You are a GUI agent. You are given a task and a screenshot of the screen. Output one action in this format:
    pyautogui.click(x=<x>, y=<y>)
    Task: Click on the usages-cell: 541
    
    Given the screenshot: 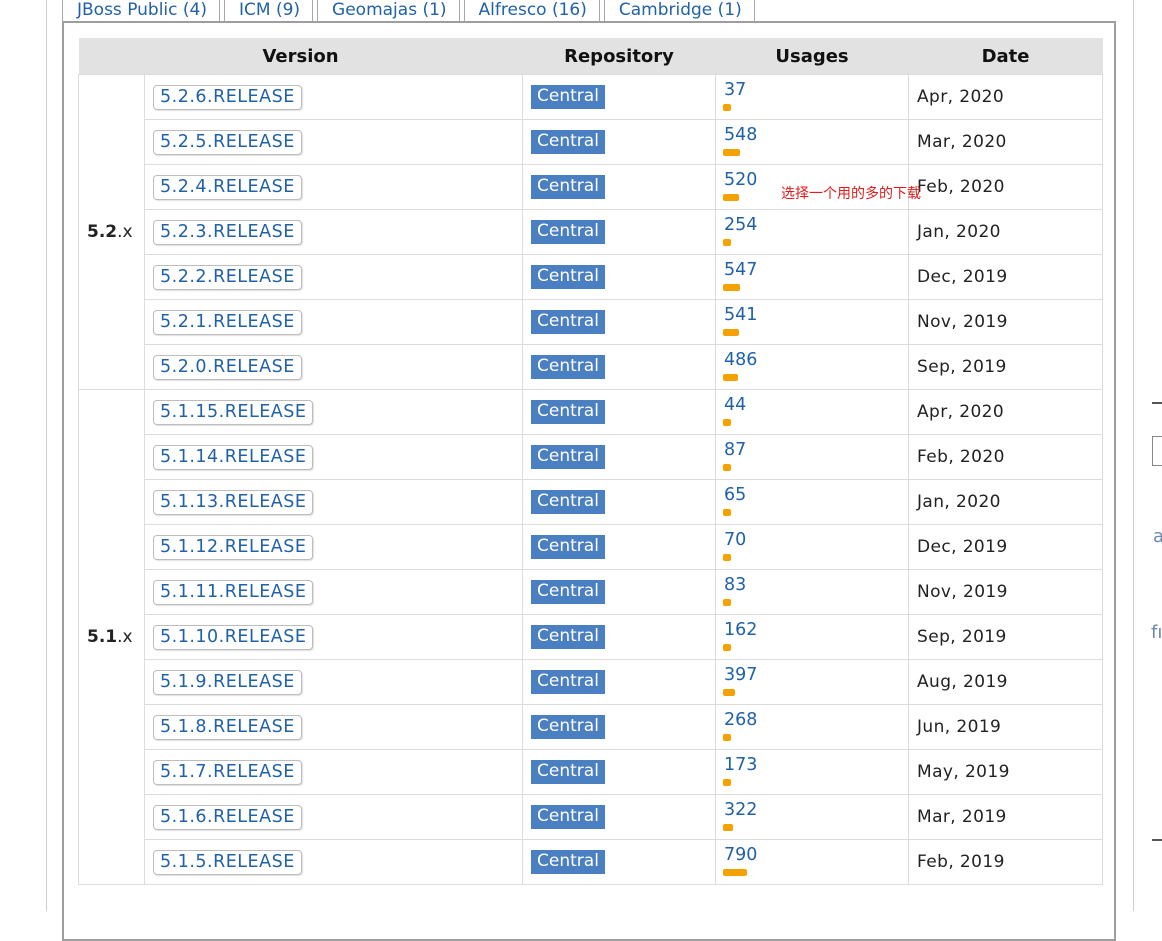 What is the action you would take?
    pyautogui.click(x=812, y=322)
    